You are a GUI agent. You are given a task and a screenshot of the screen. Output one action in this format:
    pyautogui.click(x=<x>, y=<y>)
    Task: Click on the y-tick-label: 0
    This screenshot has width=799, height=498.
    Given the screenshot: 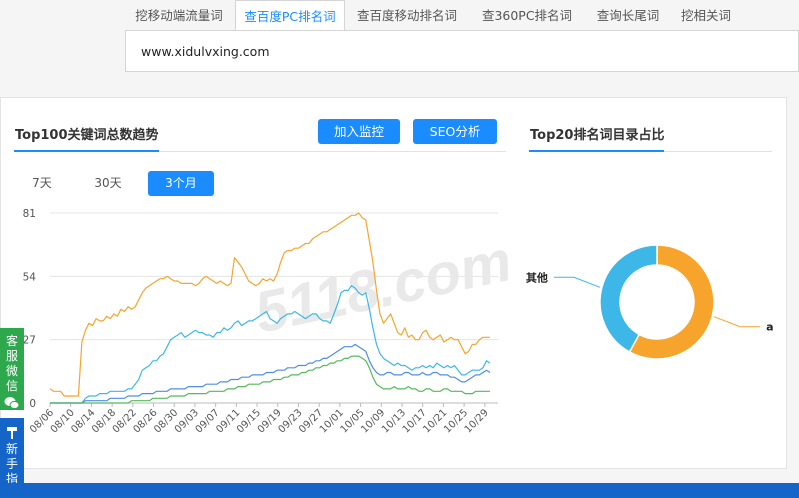 What is the action you would take?
    pyautogui.click(x=32, y=404)
    